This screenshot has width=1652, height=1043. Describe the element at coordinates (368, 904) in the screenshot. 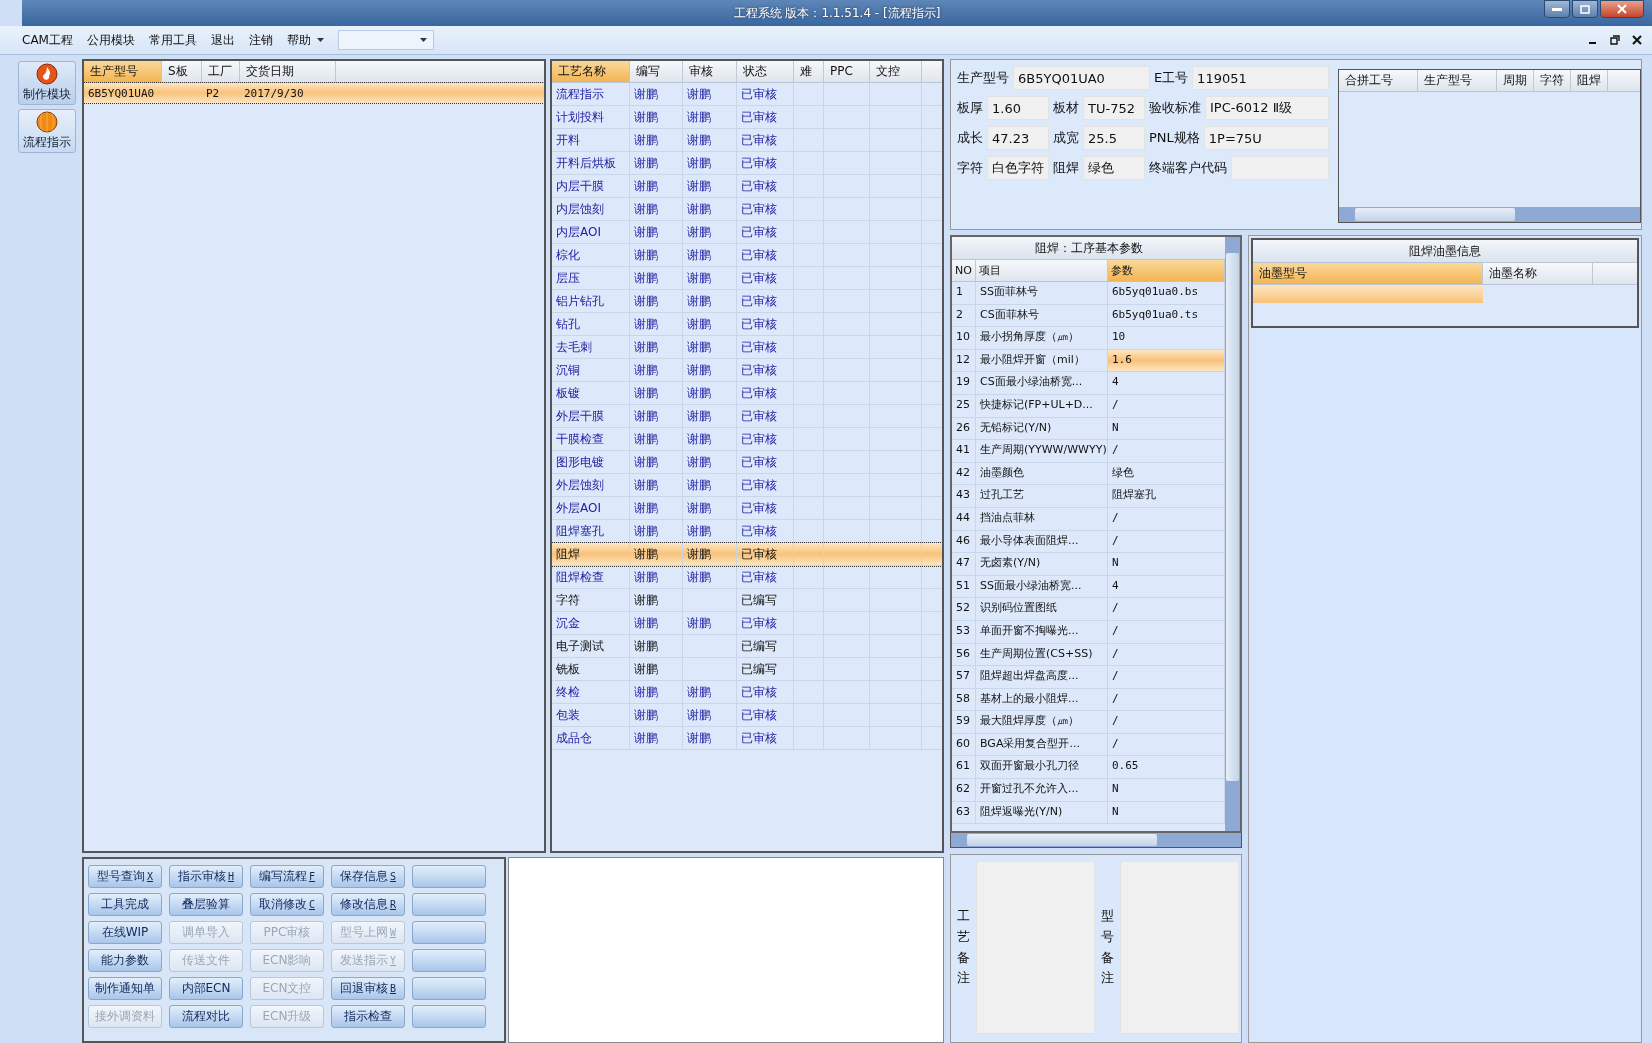

I see `action-button: 修改信息 R` at that location.